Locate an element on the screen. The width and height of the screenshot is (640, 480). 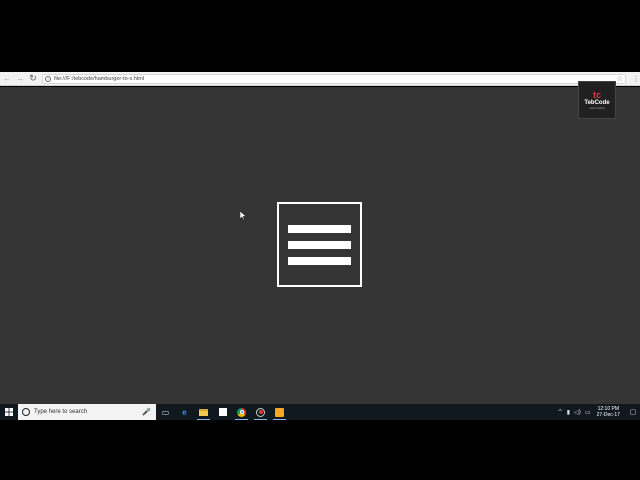
store-button is located at coordinates (222, 412).